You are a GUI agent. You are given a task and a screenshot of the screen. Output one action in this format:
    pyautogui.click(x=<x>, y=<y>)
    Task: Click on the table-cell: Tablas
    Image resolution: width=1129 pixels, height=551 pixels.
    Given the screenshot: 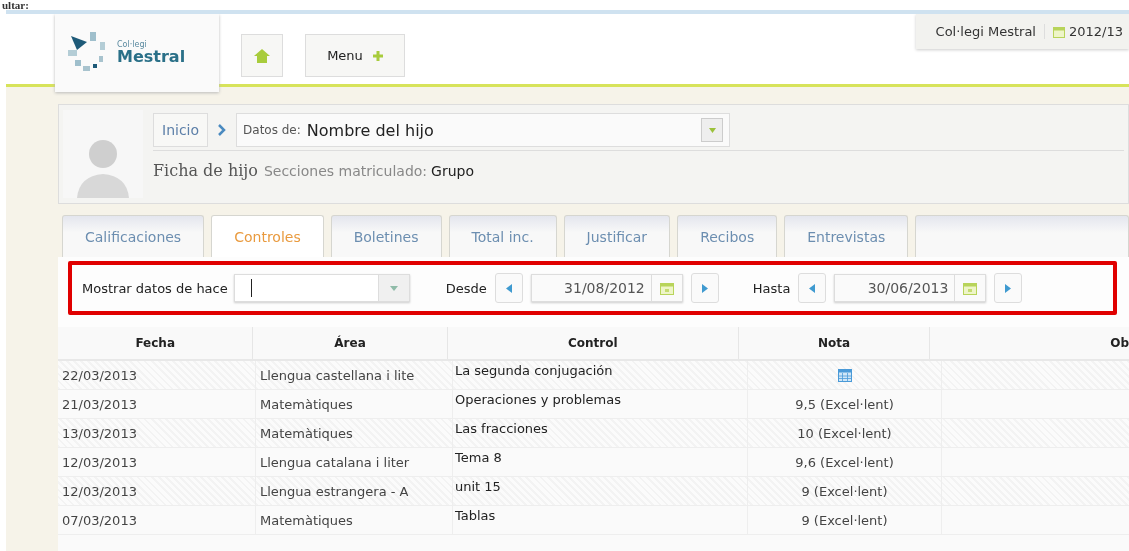 What is the action you would take?
    pyautogui.click(x=600, y=520)
    